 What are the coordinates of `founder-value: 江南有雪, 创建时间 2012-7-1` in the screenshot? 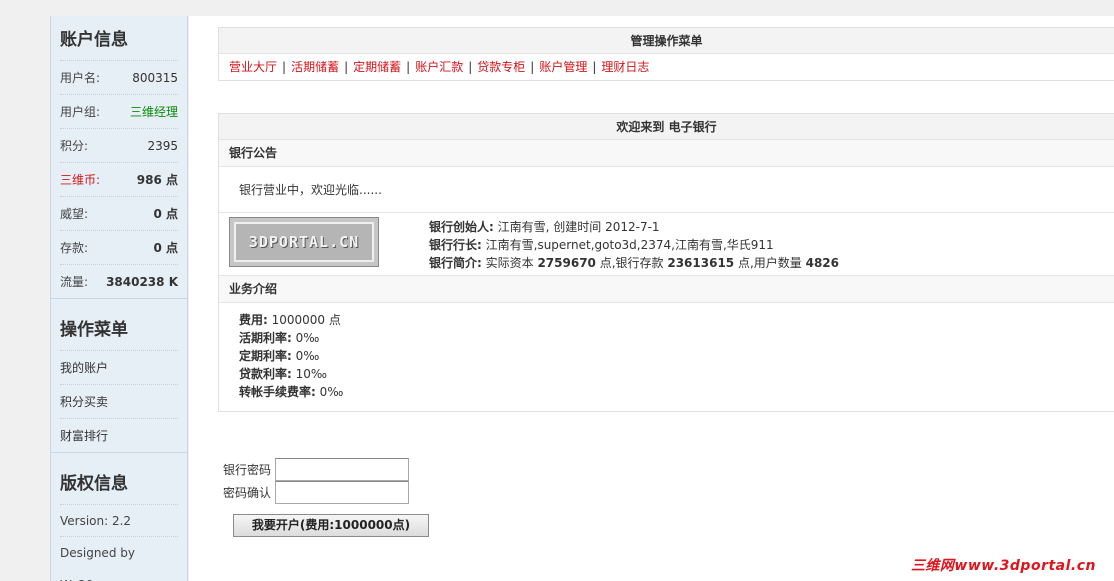 It's located at (576, 227).